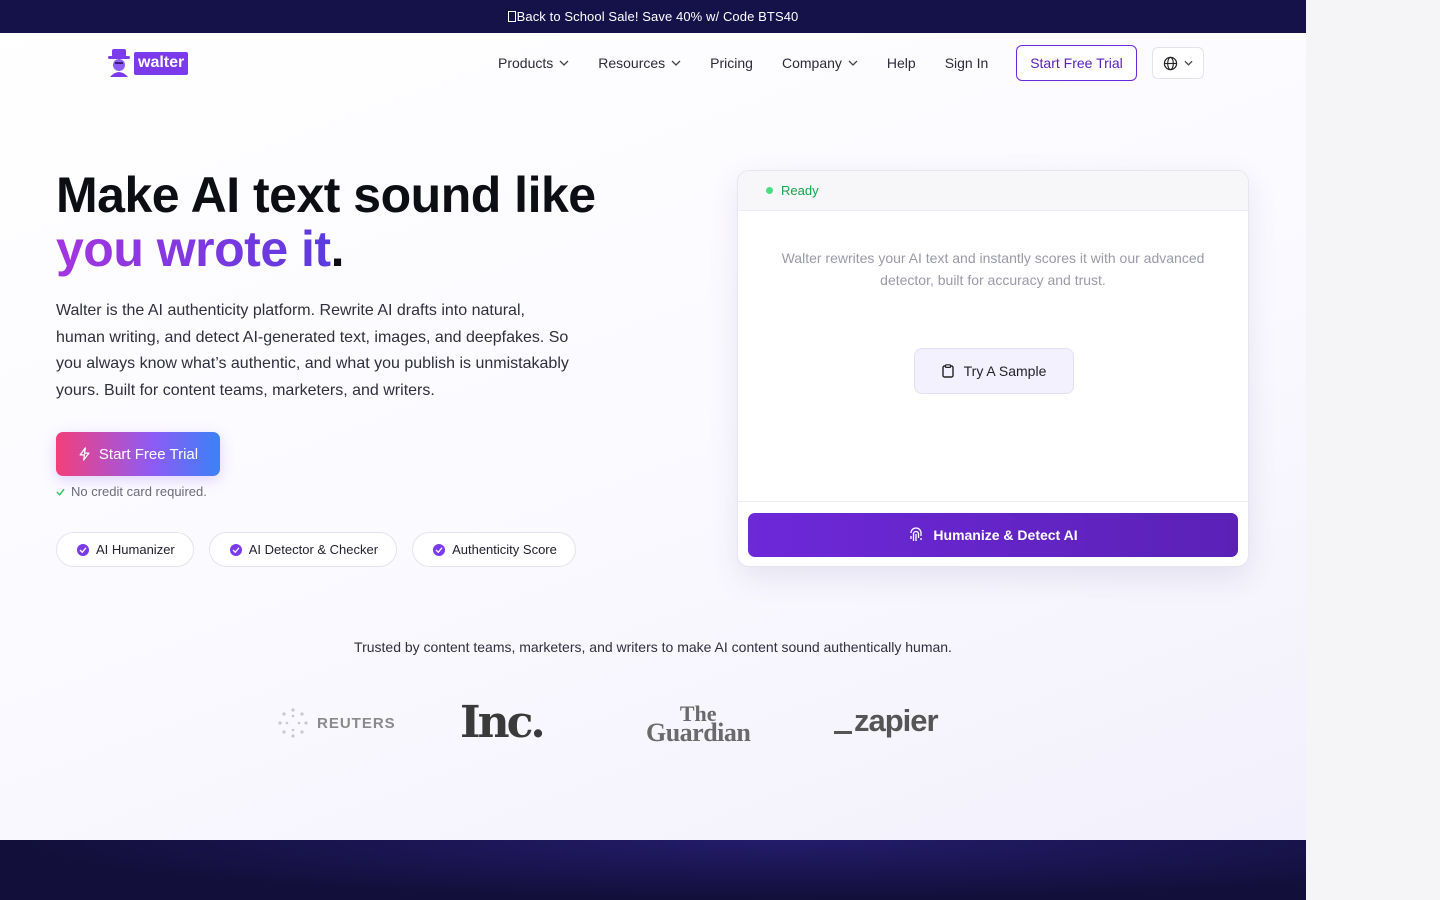 Image resolution: width=1440 pixels, height=900 pixels. I want to click on editor-footer: Humanize & Detect AI, so click(993, 533).